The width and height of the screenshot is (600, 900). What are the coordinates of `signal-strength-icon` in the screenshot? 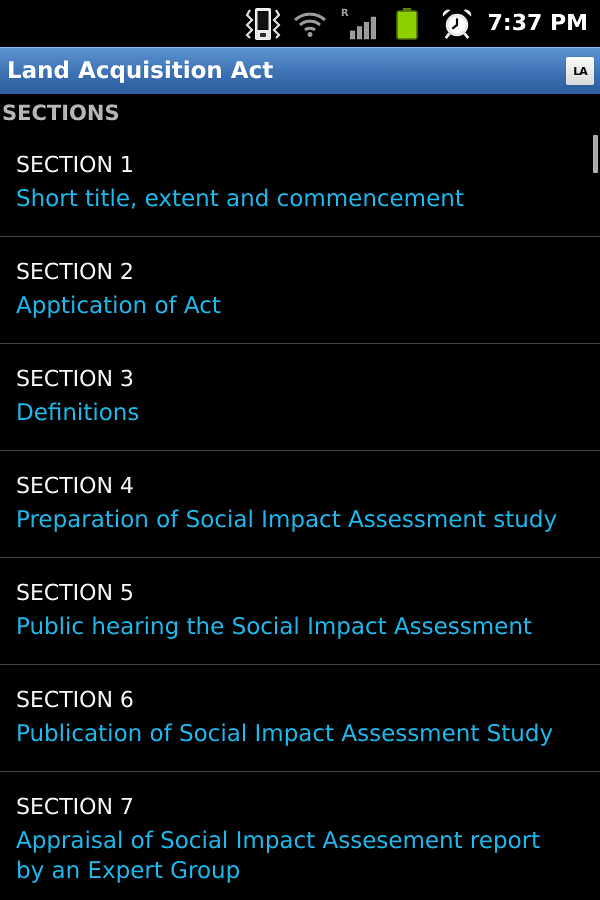 It's located at (363, 27).